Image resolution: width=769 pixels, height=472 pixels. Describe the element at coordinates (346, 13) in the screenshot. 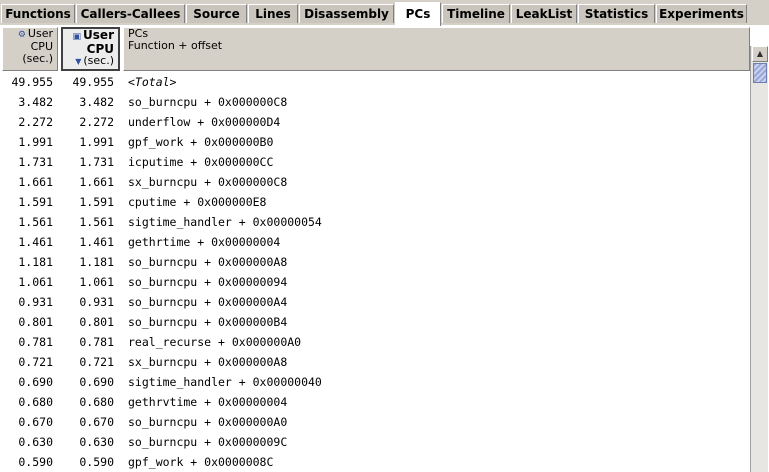

I see `tab-disassembly: Disassembly` at that location.